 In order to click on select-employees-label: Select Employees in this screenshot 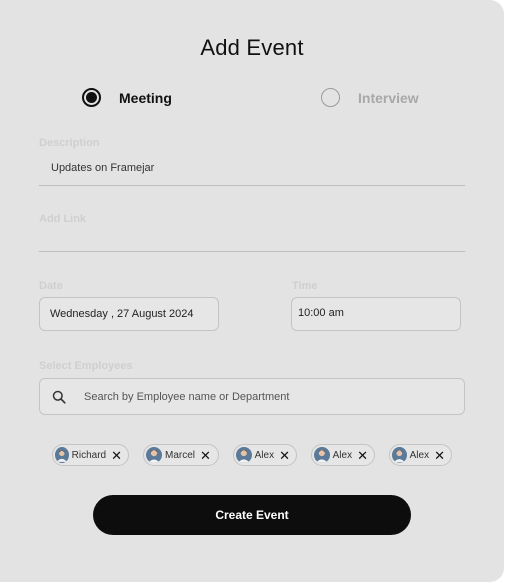, I will do `click(86, 366)`.